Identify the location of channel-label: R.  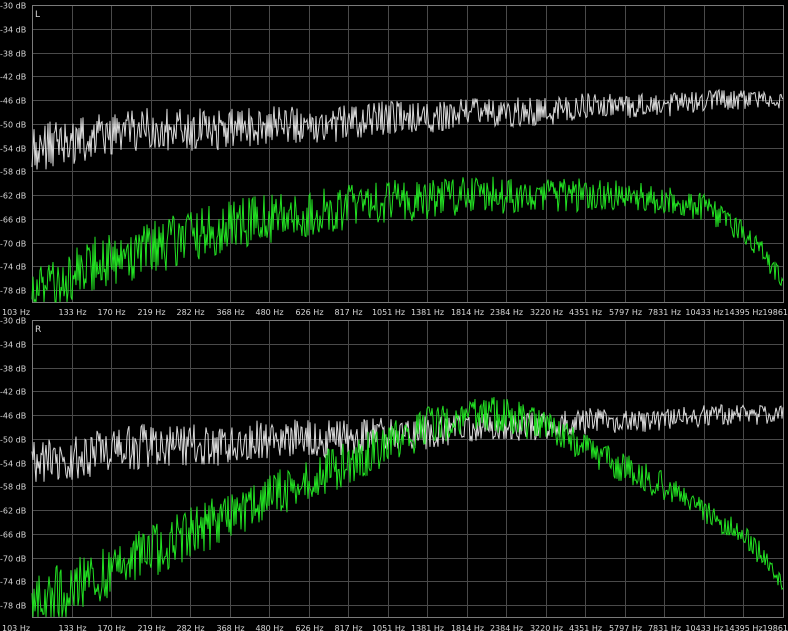
(38, 330).